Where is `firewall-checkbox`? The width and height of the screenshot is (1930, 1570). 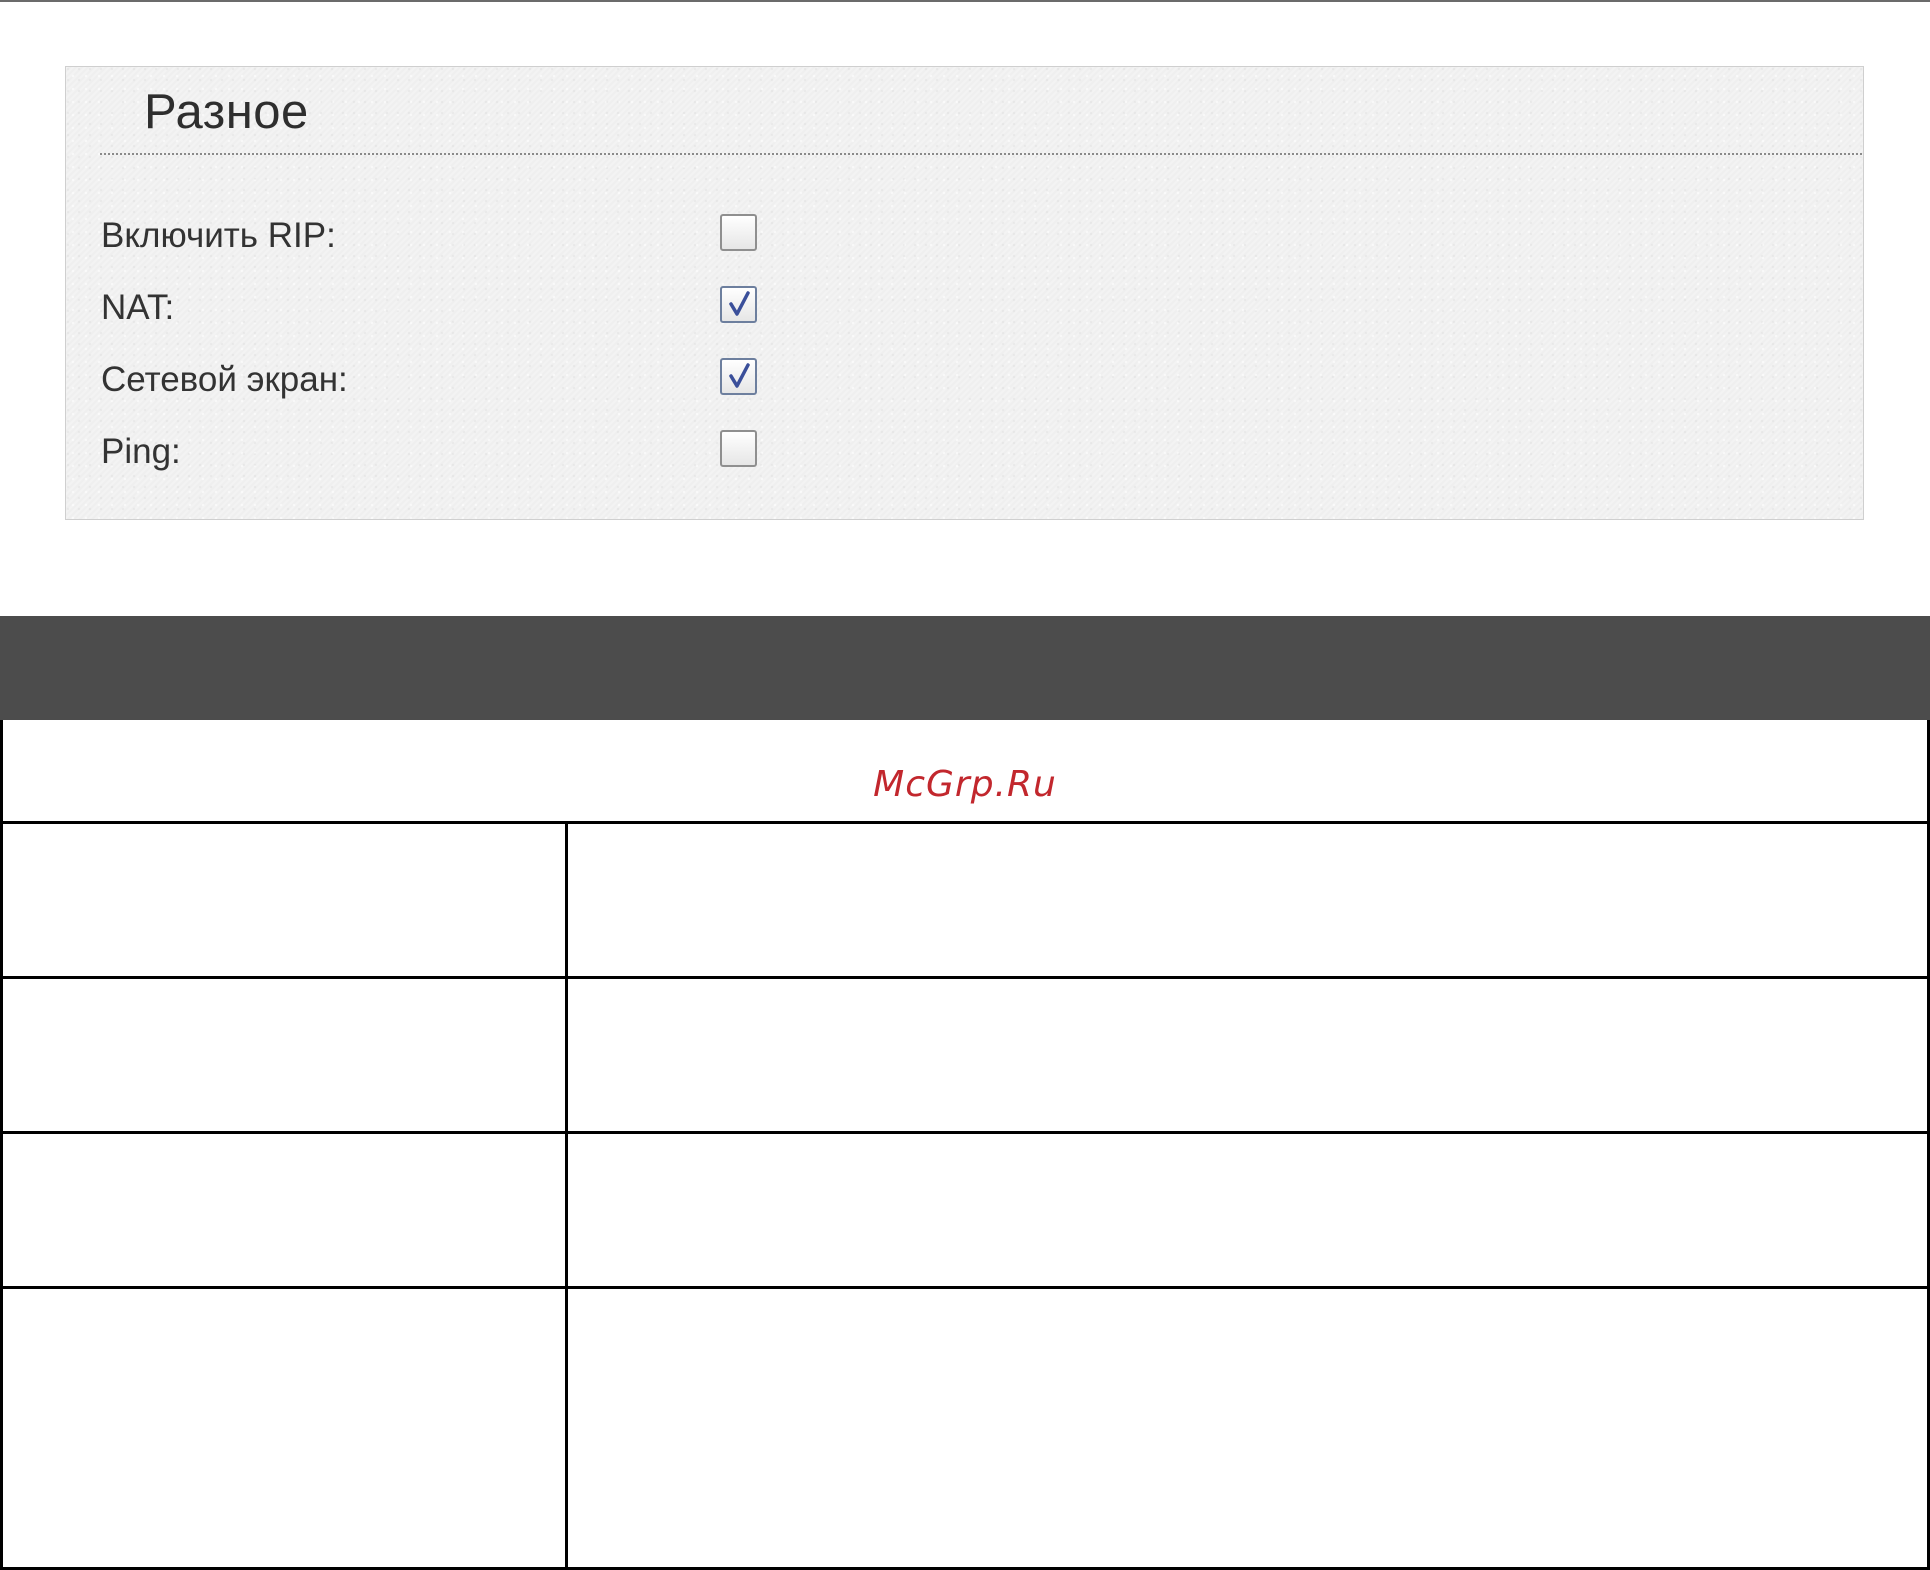
firewall-checkbox is located at coordinates (738, 376).